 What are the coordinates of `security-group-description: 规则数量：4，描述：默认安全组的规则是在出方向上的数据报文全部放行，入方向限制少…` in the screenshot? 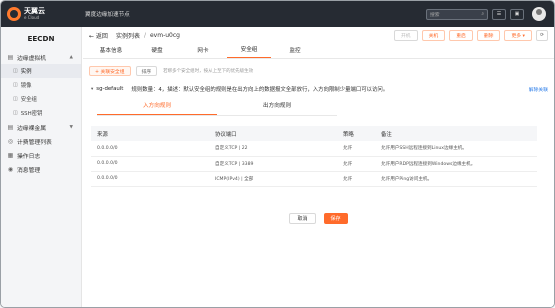 It's located at (260, 90).